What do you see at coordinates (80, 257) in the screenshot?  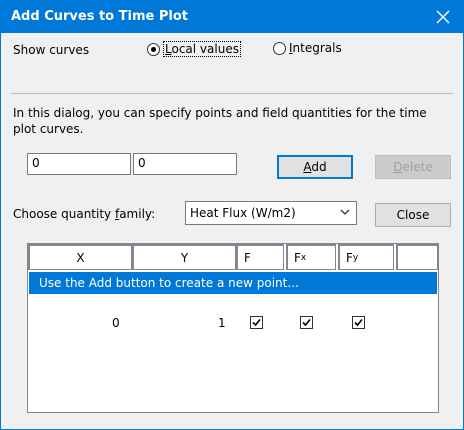 I see `column-header-x: X` at bounding box center [80, 257].